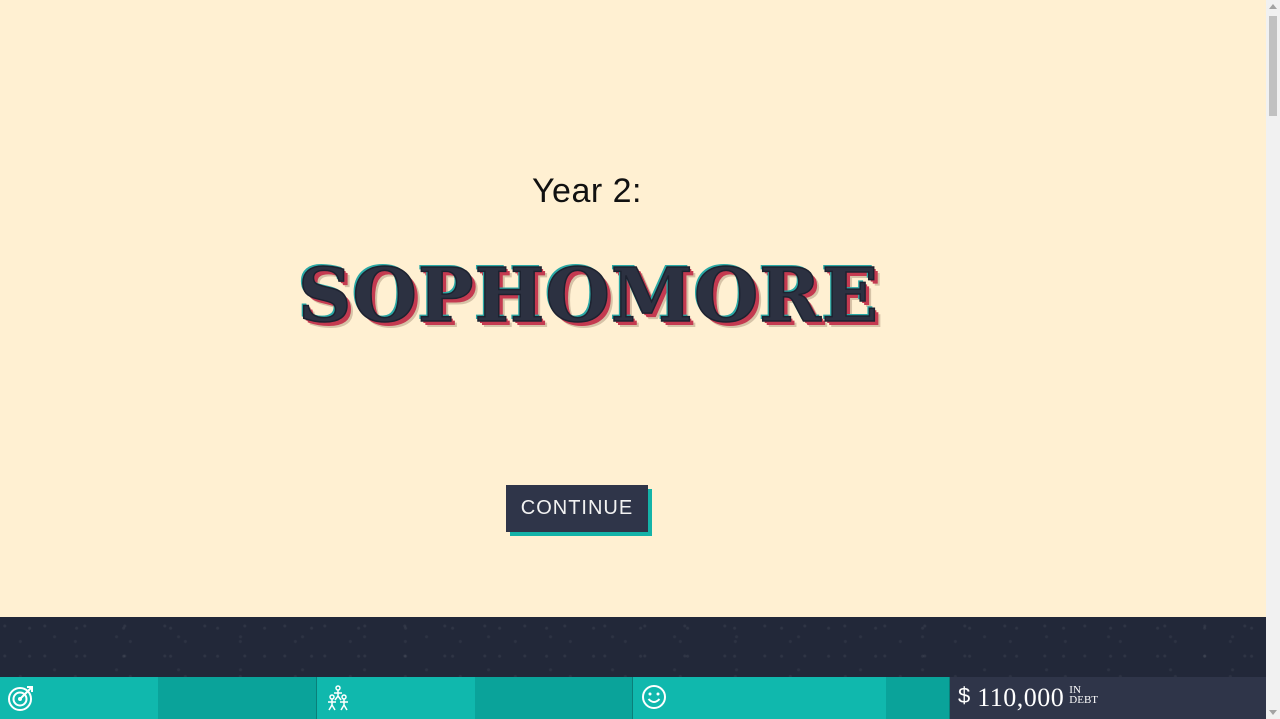  I want to click on debt-unit-bottom: DEBT, so click(1084, 700).